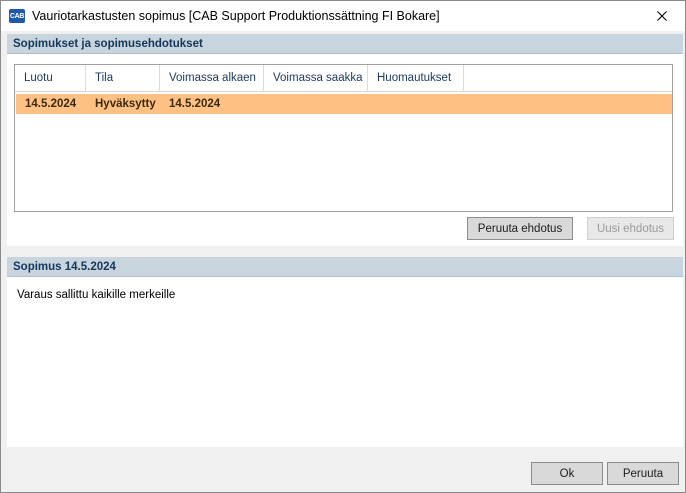 The image size is (686, 493). I want to click on detail-section-header: Sopimus 14.5.2024, so click(345, 267).